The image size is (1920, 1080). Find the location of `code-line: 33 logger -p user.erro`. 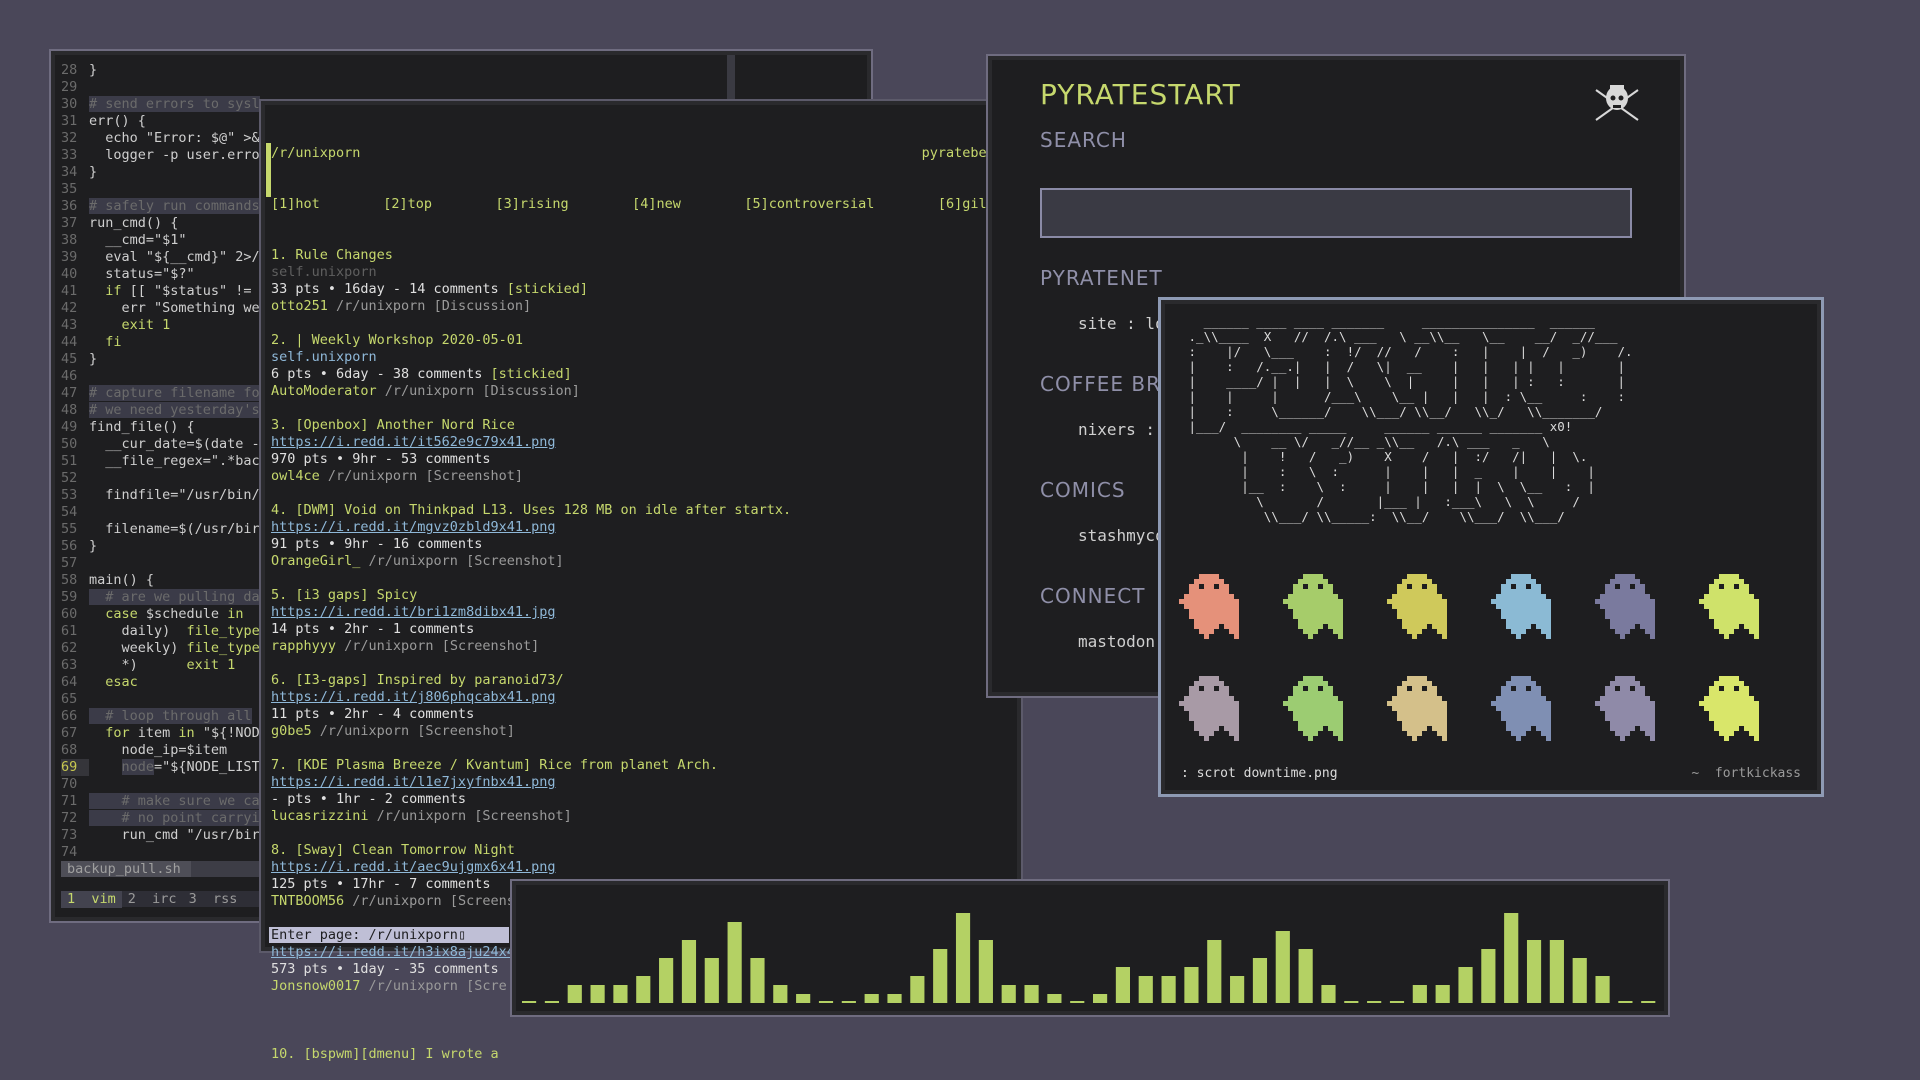

code-line: 33 logger -p user.erro is located at coordinates (166, 155).